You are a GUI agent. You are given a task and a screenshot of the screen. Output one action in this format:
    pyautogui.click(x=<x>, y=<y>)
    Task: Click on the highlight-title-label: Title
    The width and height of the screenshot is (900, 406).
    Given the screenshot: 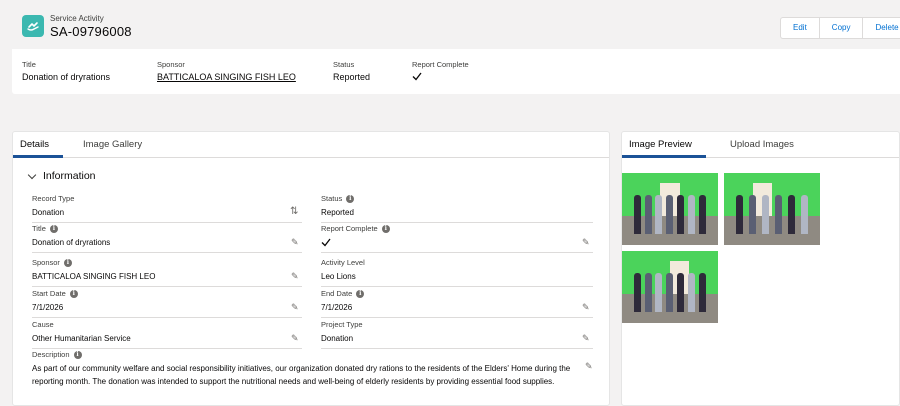 What is the action you would take?
    pyautogui.click(x=29, y=64)
    